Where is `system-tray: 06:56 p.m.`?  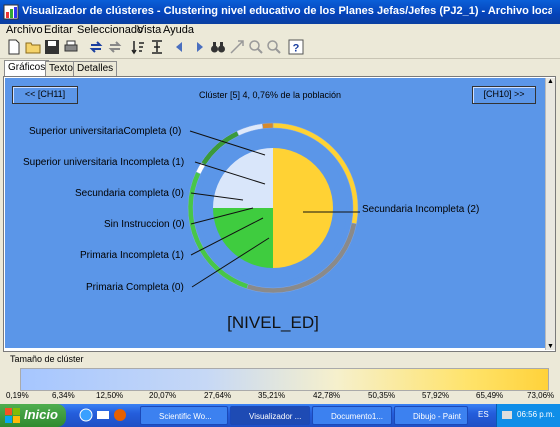
system-tray: 06:56 p.m. is located at coordinates (528, 415).